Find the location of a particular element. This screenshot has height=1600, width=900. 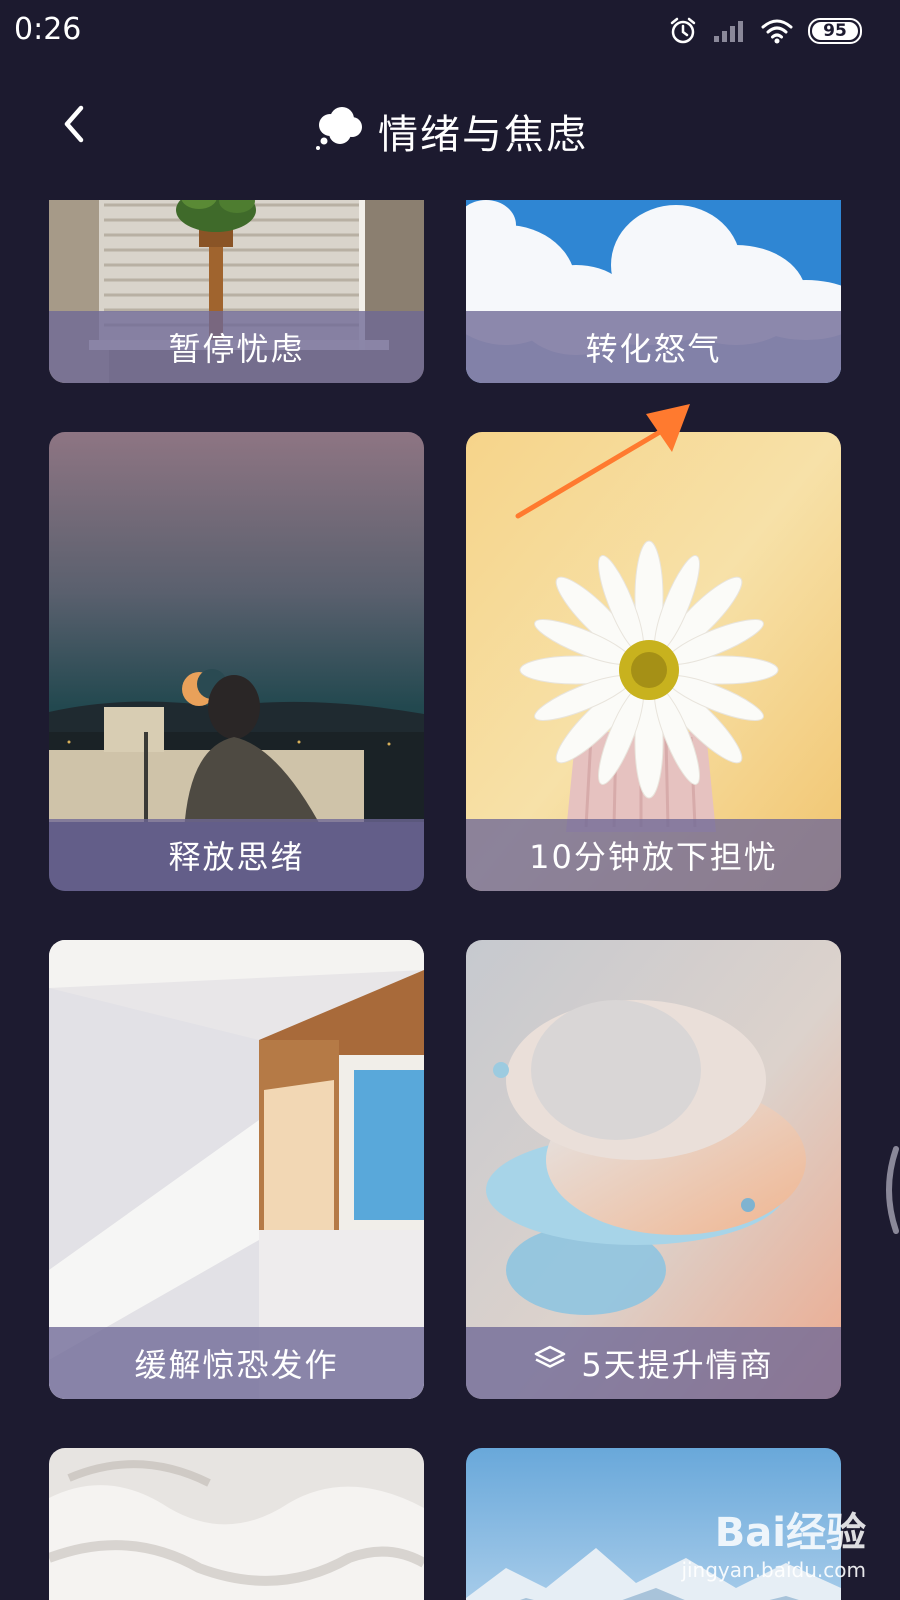

scroll-handle is located at coordinates (888, 1190).